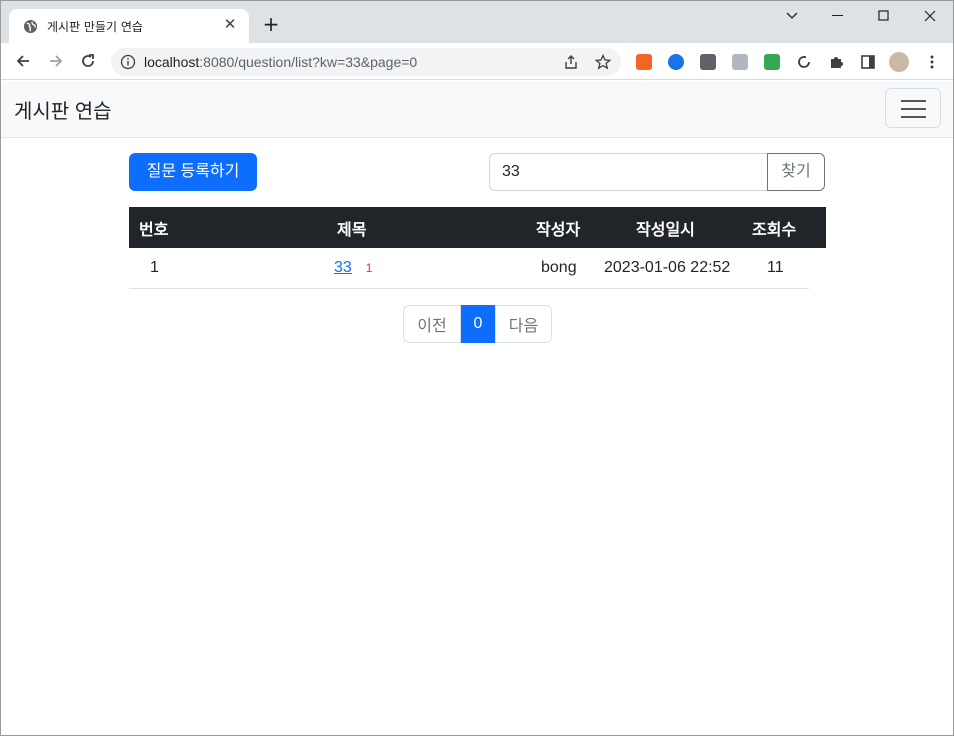 The width and height of the screenshot is (954, 736). I want to click on close-tab-icon: ✕, so click(230, 24).